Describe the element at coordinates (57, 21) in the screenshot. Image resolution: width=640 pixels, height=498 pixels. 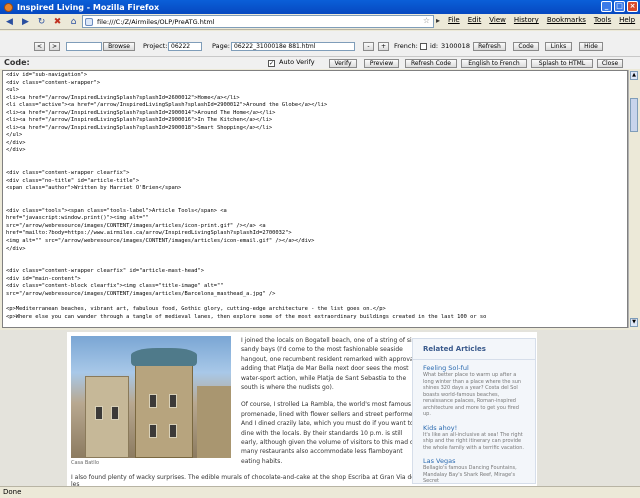
I see `stop-icon: ✖` at that location.